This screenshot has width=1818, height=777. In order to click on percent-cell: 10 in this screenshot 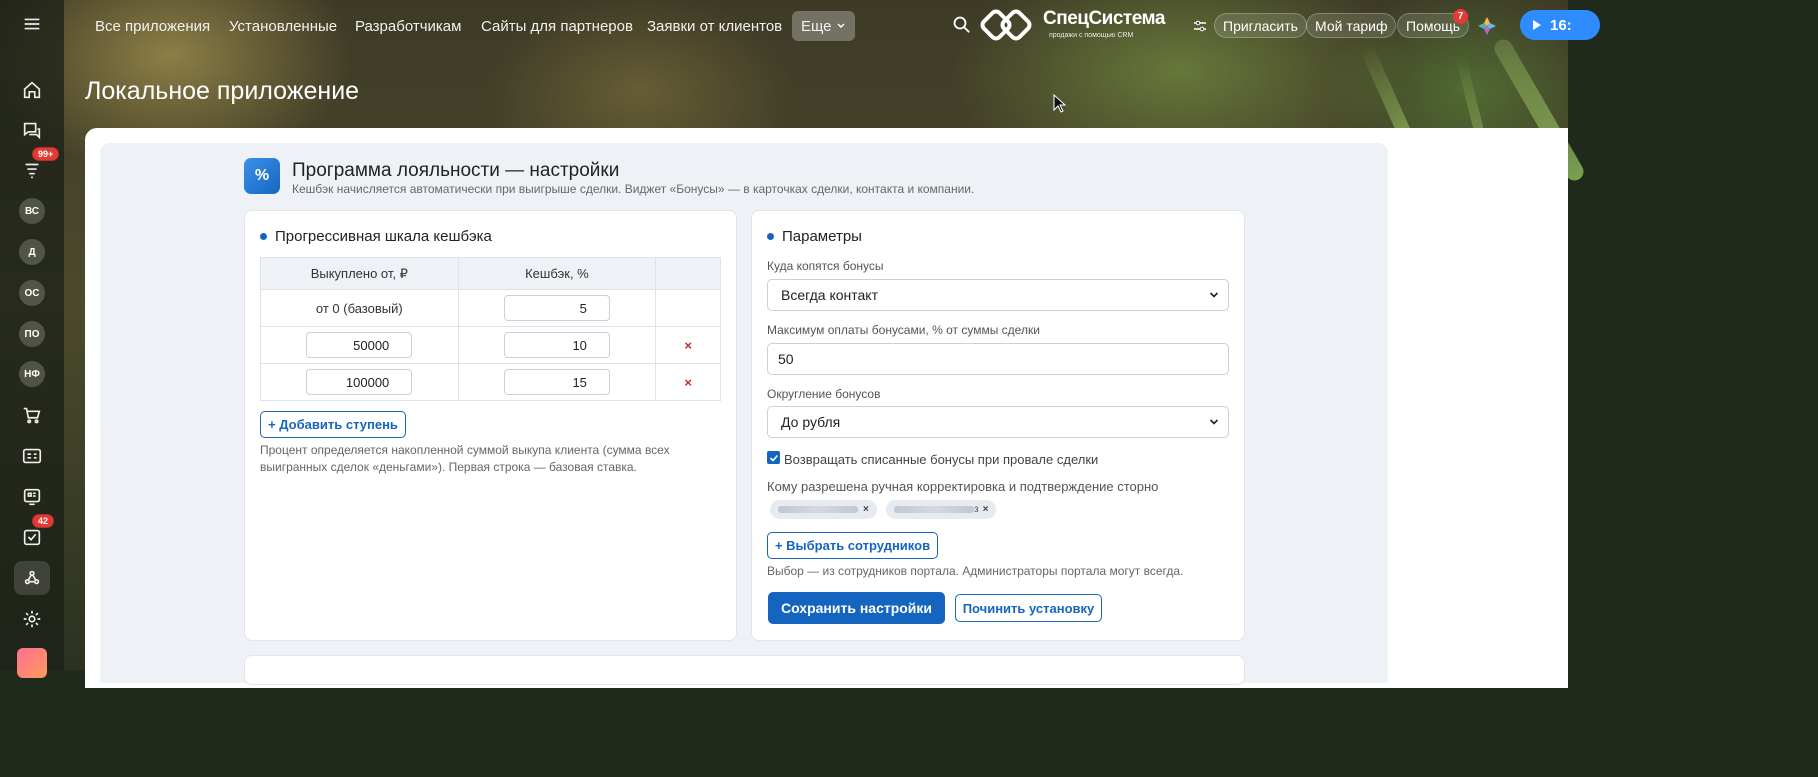, I will do `click(557, 345)`.